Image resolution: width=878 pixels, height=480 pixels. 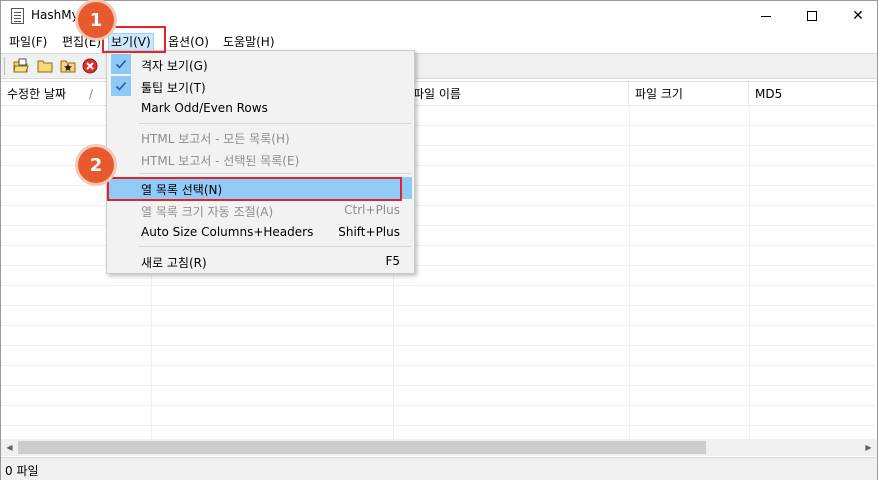 I want to click on menu-item-label: HTML 보고서 - 선택된 목록(E), so click(x=220, y=161).